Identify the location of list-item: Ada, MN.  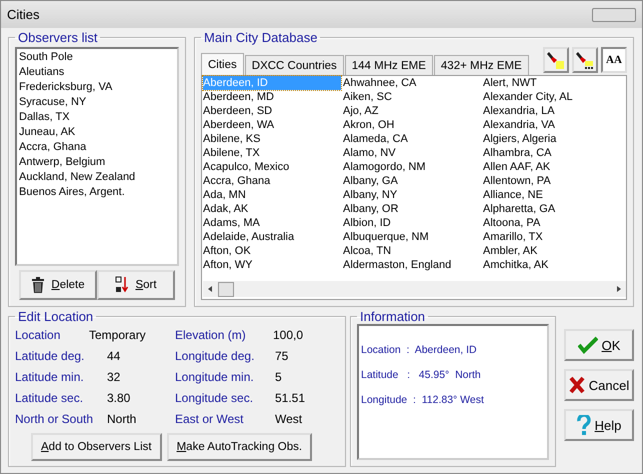
(224, 195).